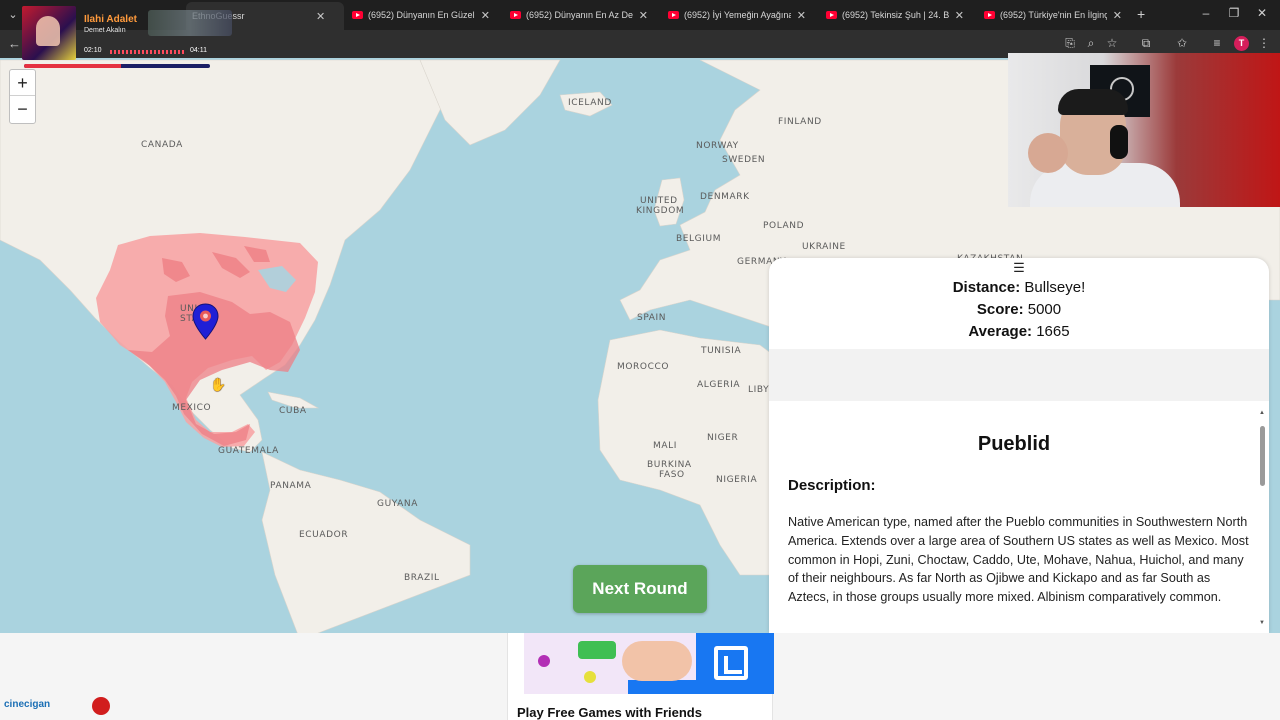  I want to click on score-row: Score: 5000, so click(1019, 309).